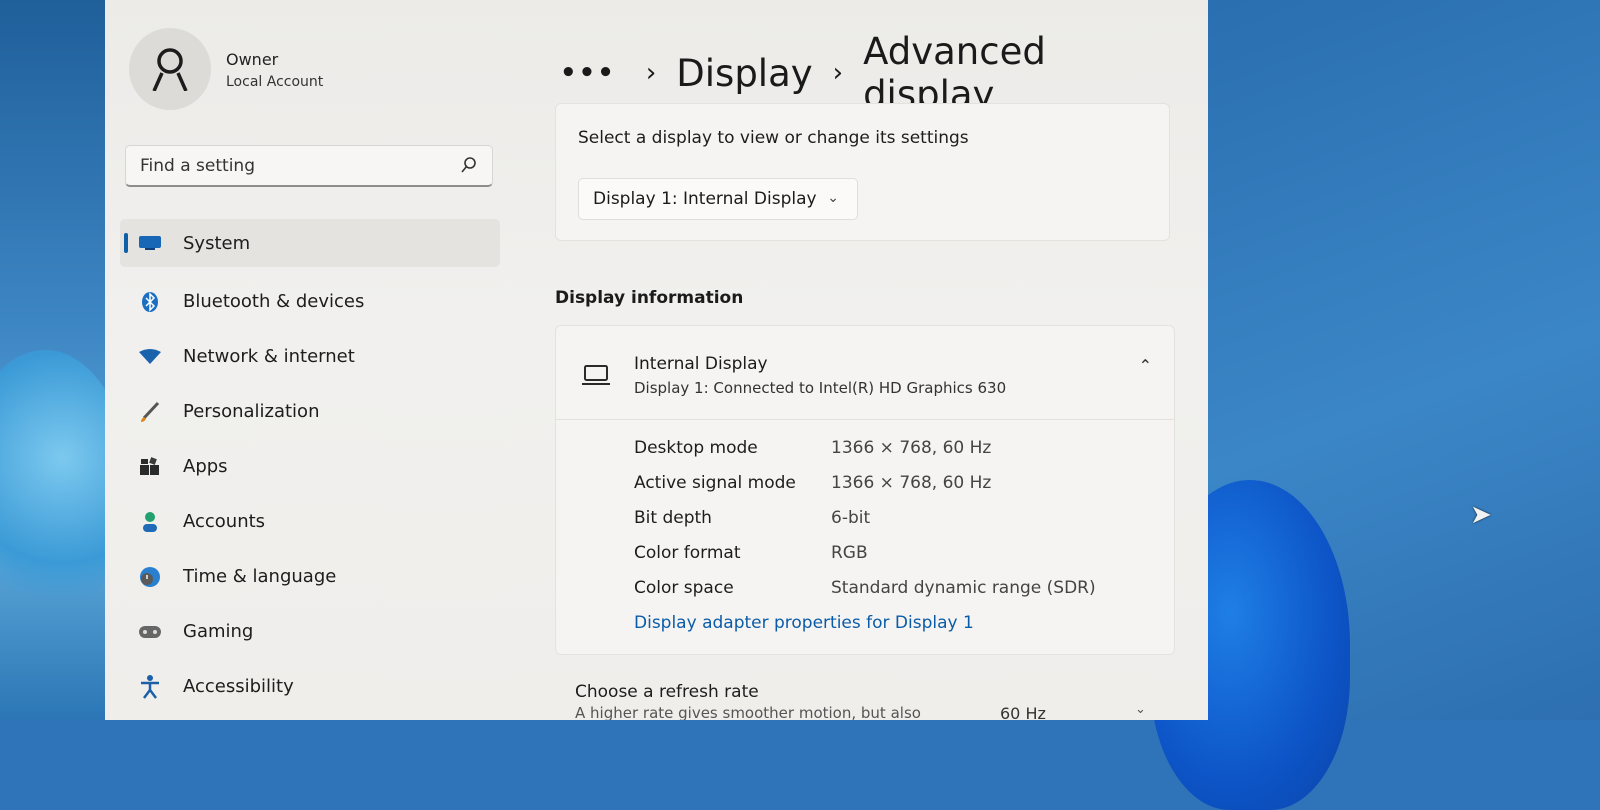  I want to click on account-type: Local Account, so click(275, 82).